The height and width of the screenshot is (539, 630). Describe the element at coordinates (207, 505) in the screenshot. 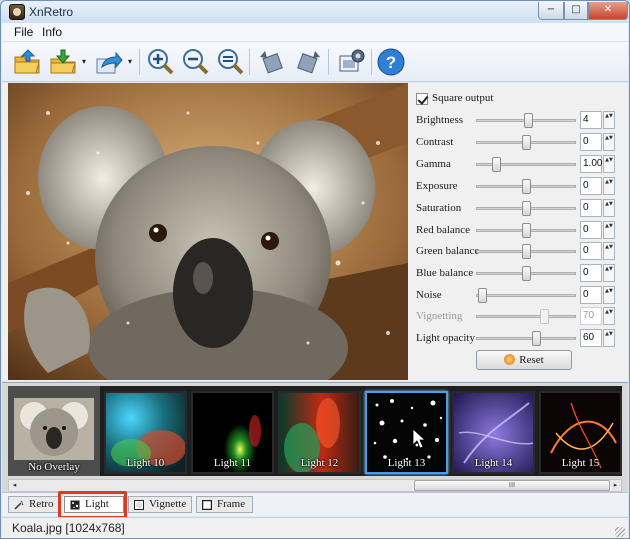

I see `frame-icon` at that location.